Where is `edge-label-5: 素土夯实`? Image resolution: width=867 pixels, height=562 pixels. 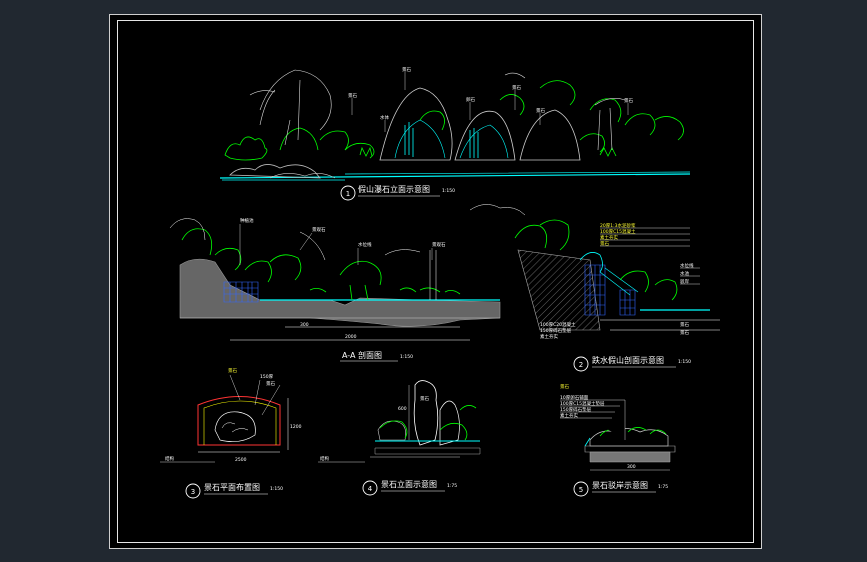 edge-label-5: 素土夯实 is located at coordinates (569, 415).